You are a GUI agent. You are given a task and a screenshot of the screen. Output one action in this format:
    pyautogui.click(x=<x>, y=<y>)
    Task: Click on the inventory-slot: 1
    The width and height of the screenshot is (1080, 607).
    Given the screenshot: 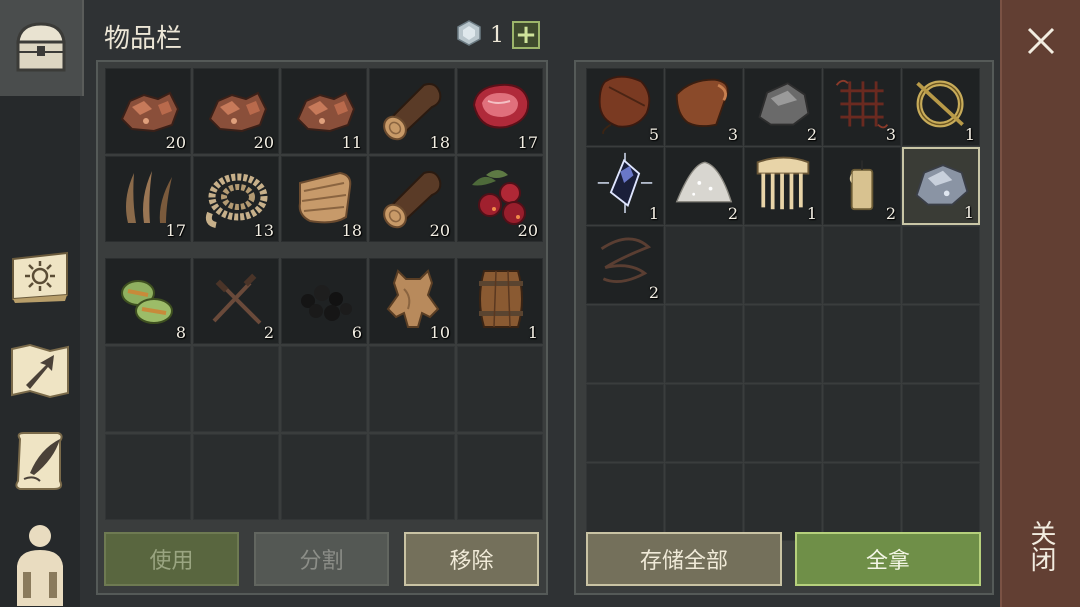 What is the action you would take?
    pyautogui.click(x=500, y=301)
    